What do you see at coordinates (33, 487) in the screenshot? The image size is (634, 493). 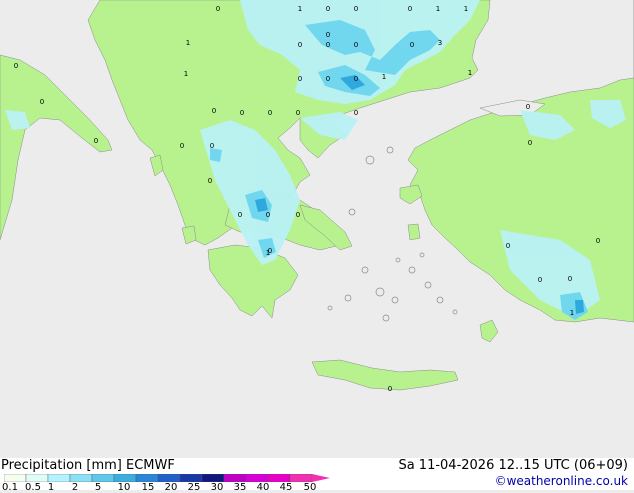 I see `scale-tick-label: 0.5` at bounding box center [33, 487].